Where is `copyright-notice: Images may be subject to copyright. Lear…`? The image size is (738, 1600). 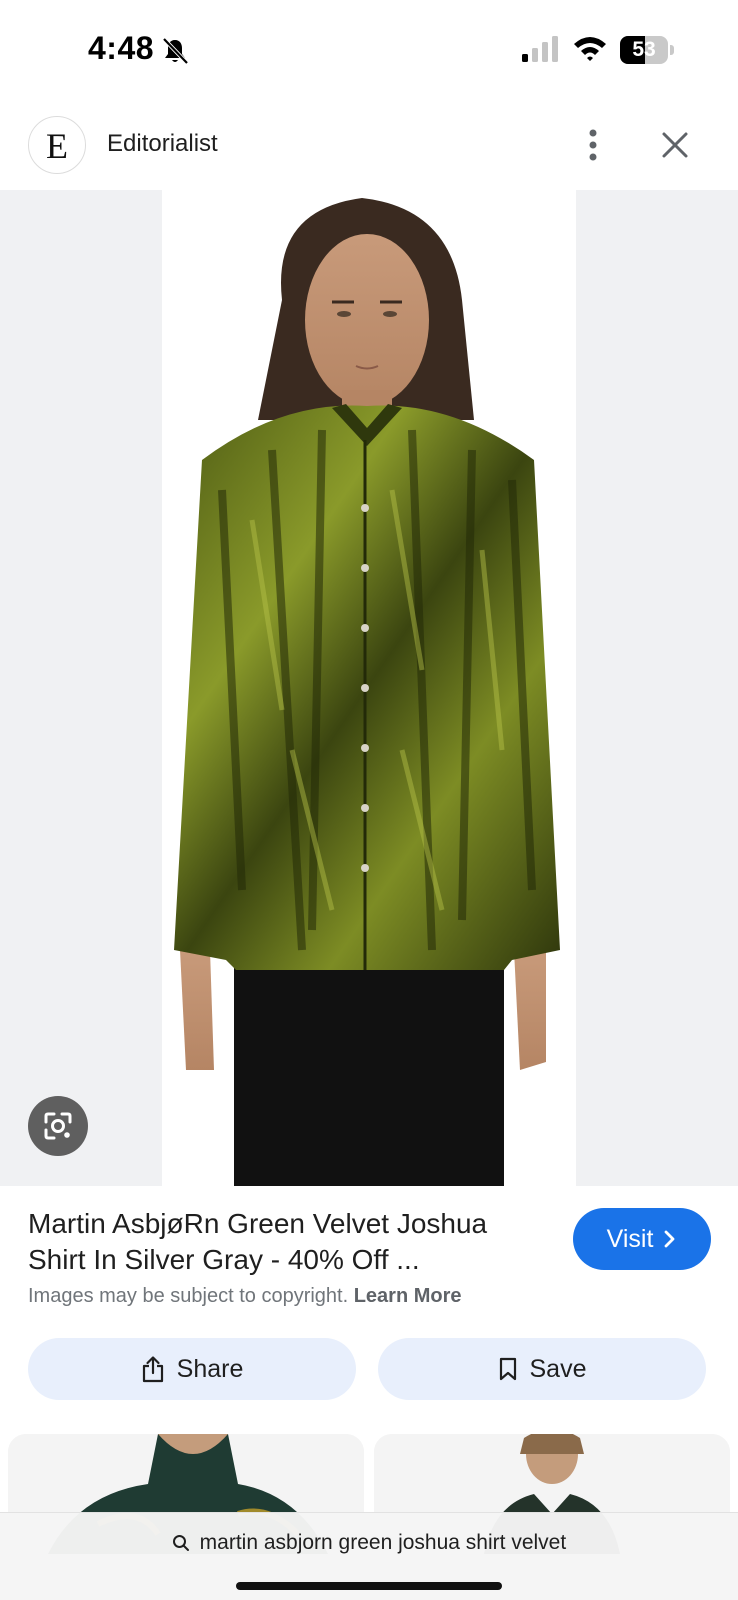
copyright-notice: Images may be subject to copyright. Lear… is located at coordinates (245, 1296).